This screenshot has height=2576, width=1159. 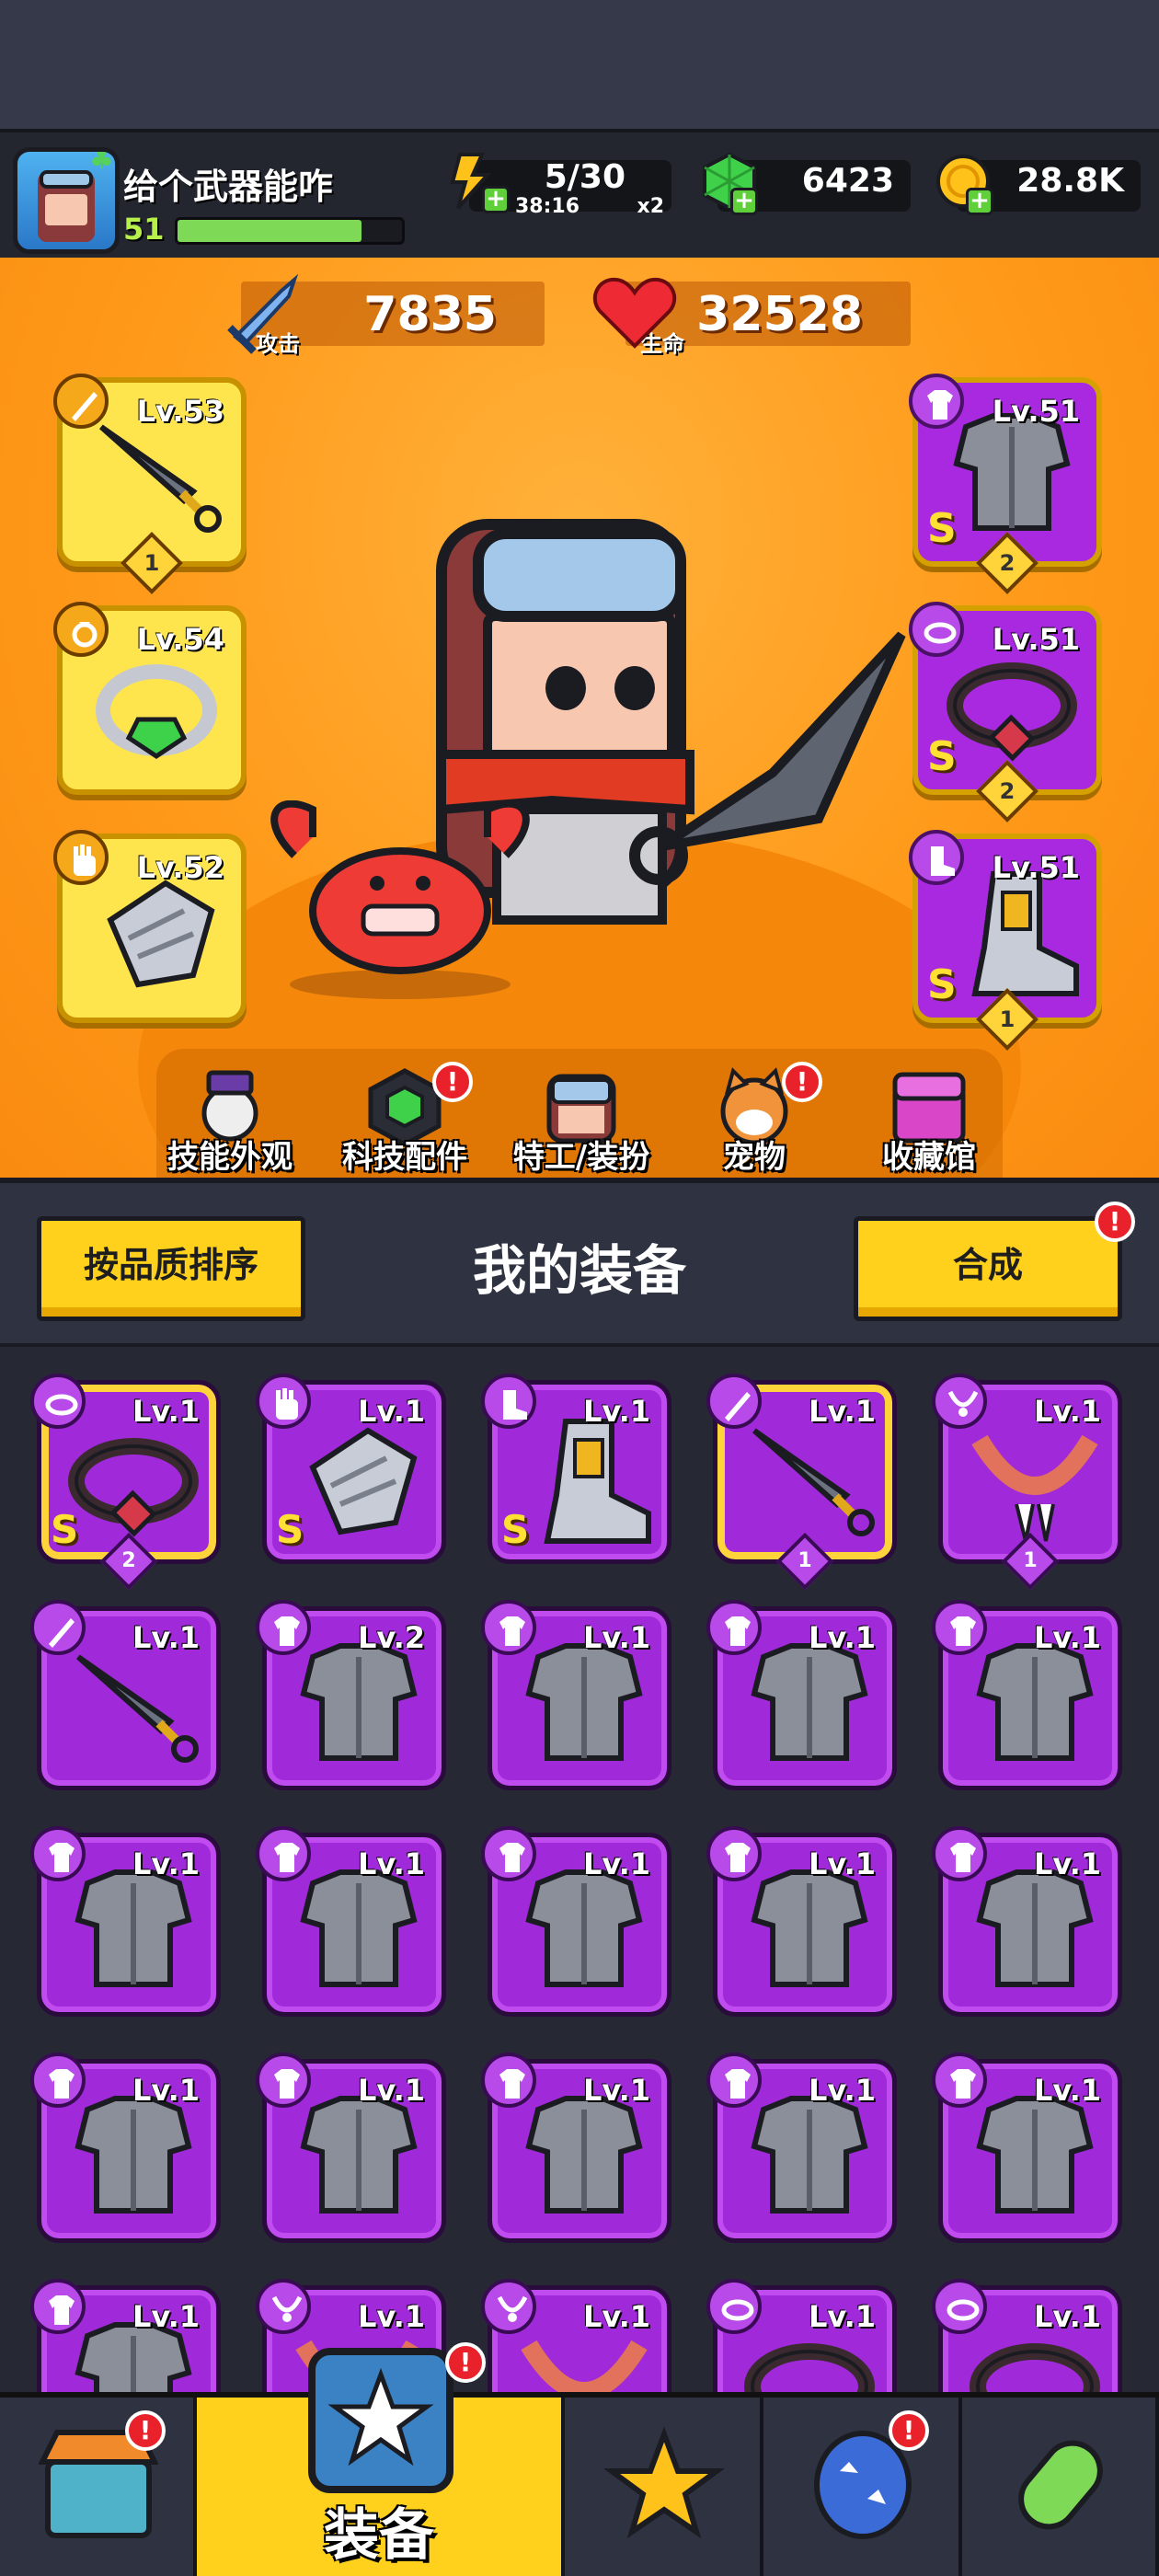 I want to click on inventory-item-weapon: Lv.1 1, so click(x=801, y=1482).